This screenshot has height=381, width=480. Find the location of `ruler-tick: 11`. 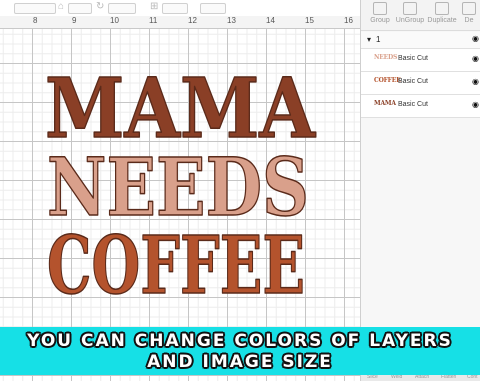

ruler-tick: 11 is located at coordinates (153, 20).